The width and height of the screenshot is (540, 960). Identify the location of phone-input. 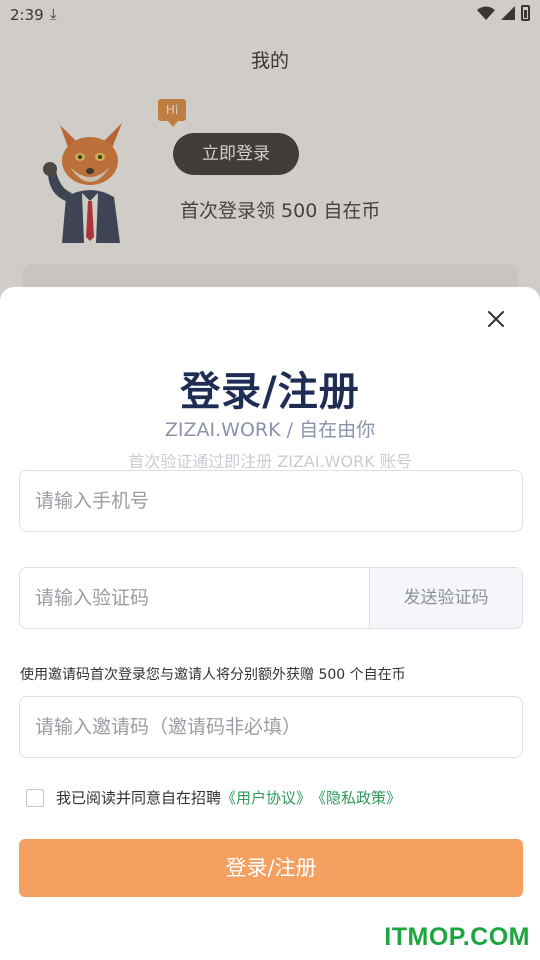
(271, 501).